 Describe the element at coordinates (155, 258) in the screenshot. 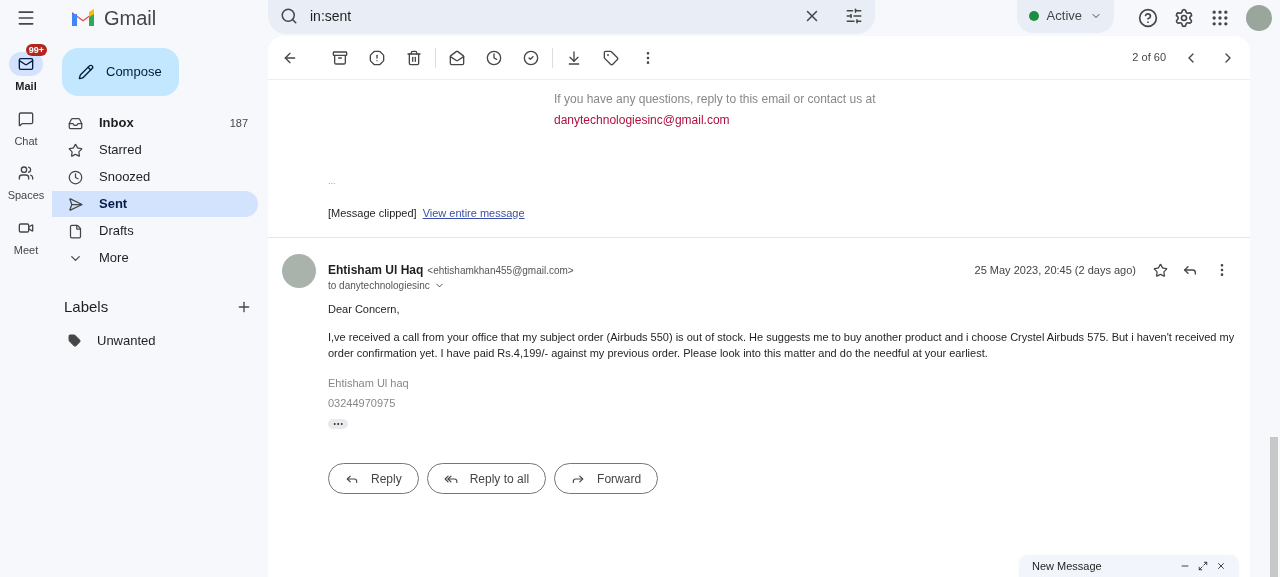

I see `folder-item: More` at that location.